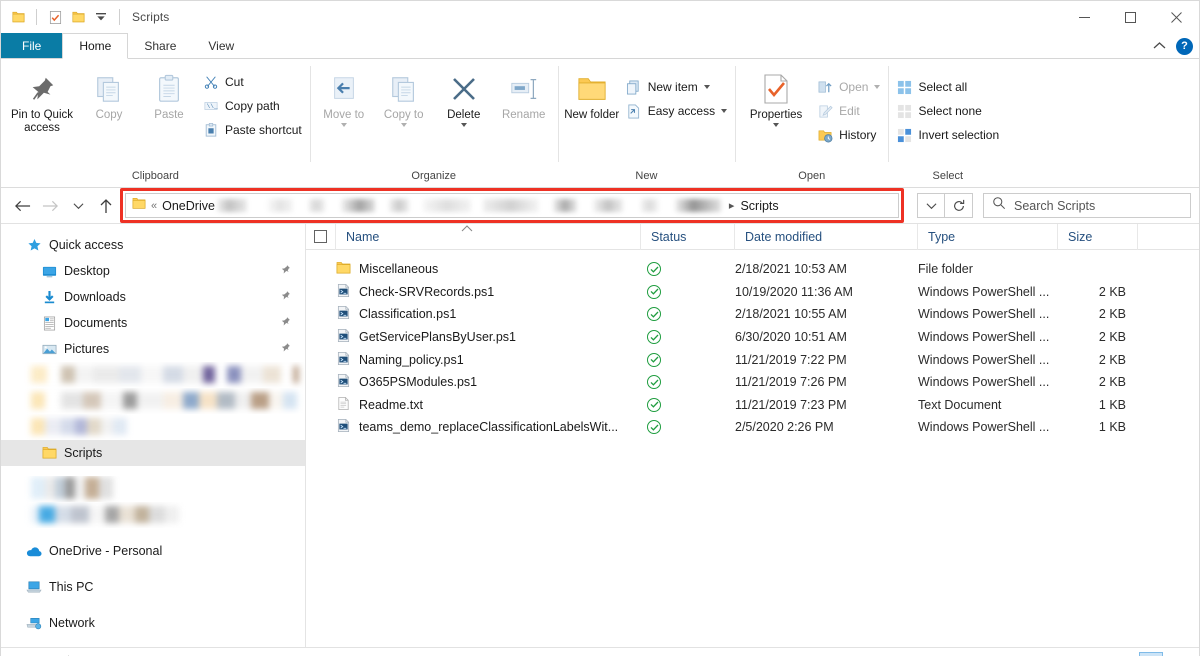  What do you see at coordinates (776, 97) in the screenshot?
I see `properties-button: Properties` at bounding box center [776, 97].